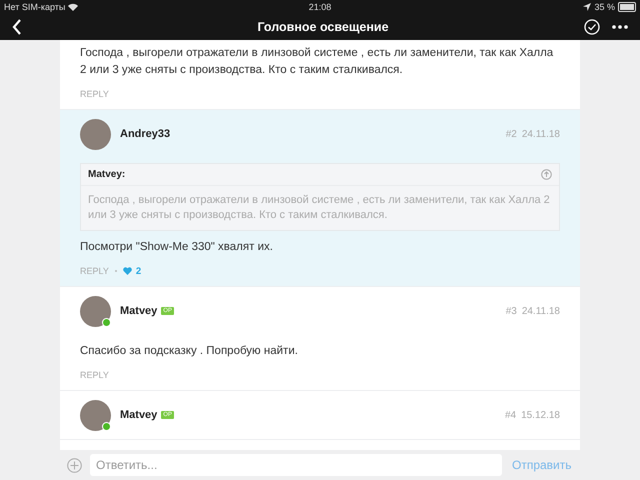  Describe the element at coordinates (587, 6) in the screenshot. I see `location-icon` at that location.